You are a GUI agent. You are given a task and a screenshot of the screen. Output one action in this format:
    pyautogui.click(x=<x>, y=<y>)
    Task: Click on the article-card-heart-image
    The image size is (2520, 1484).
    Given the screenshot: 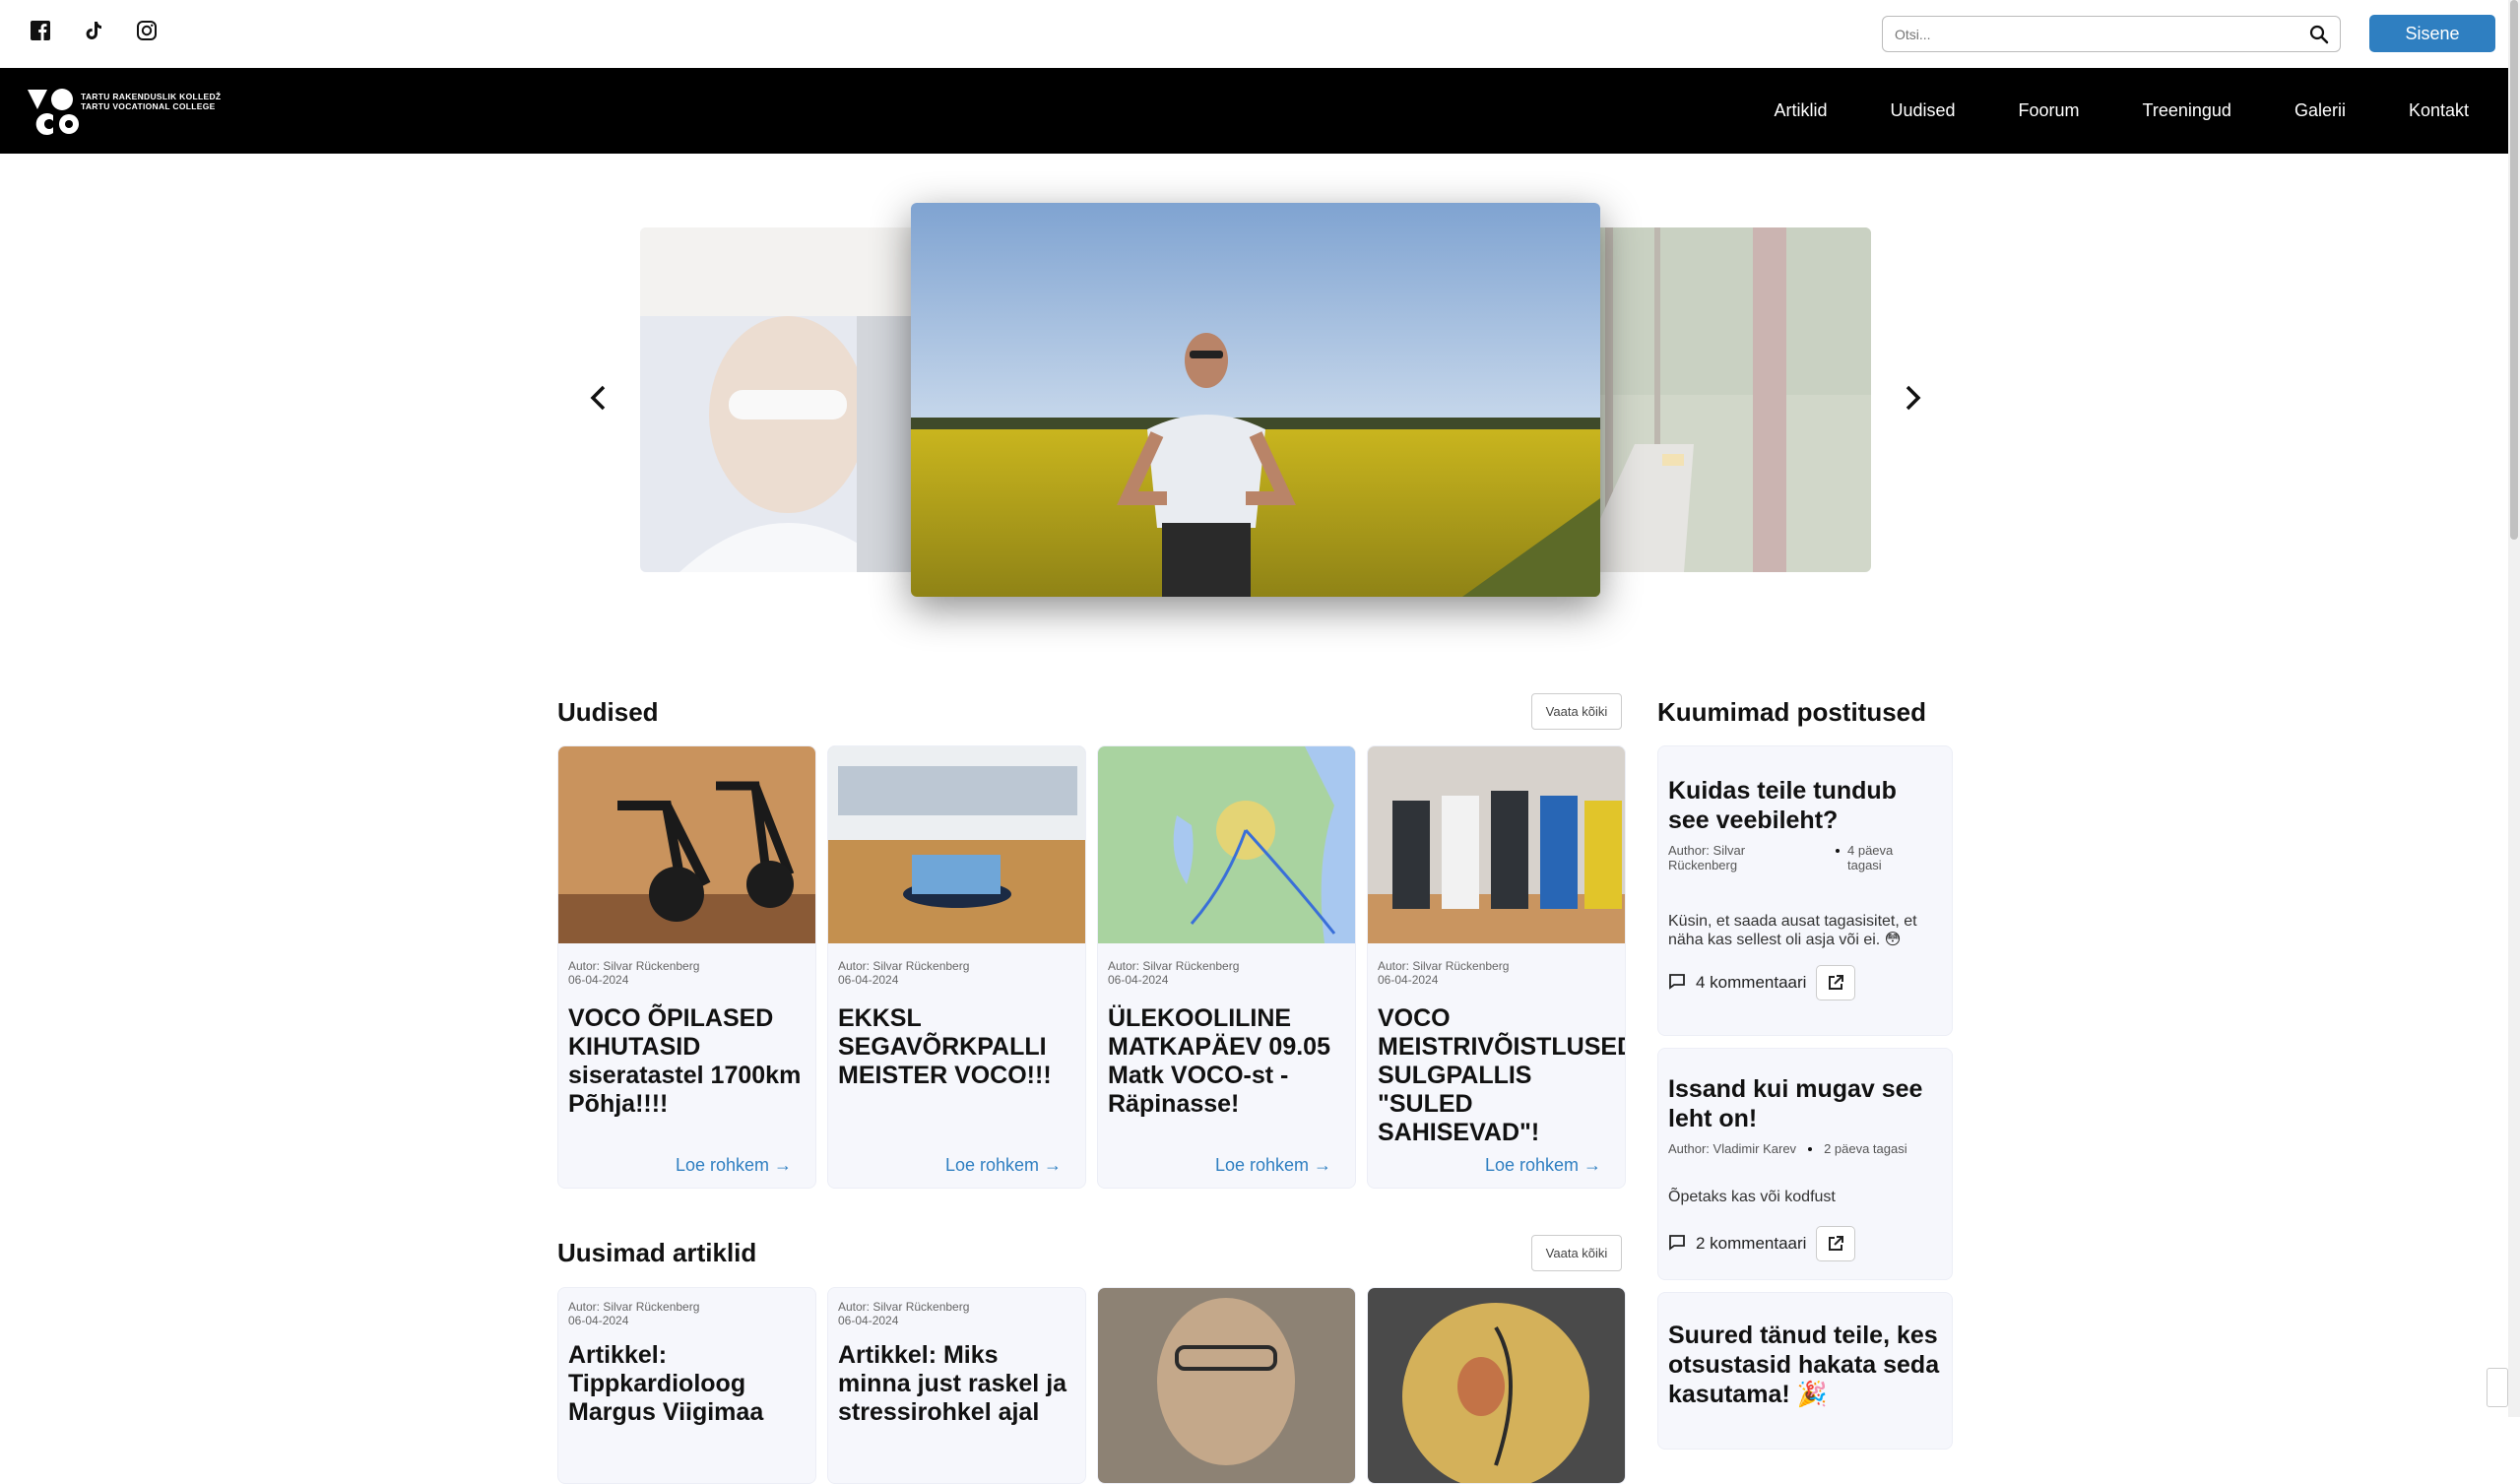 What is the action you would take?
    pyautogui.click(x=1496, y=1385)
    